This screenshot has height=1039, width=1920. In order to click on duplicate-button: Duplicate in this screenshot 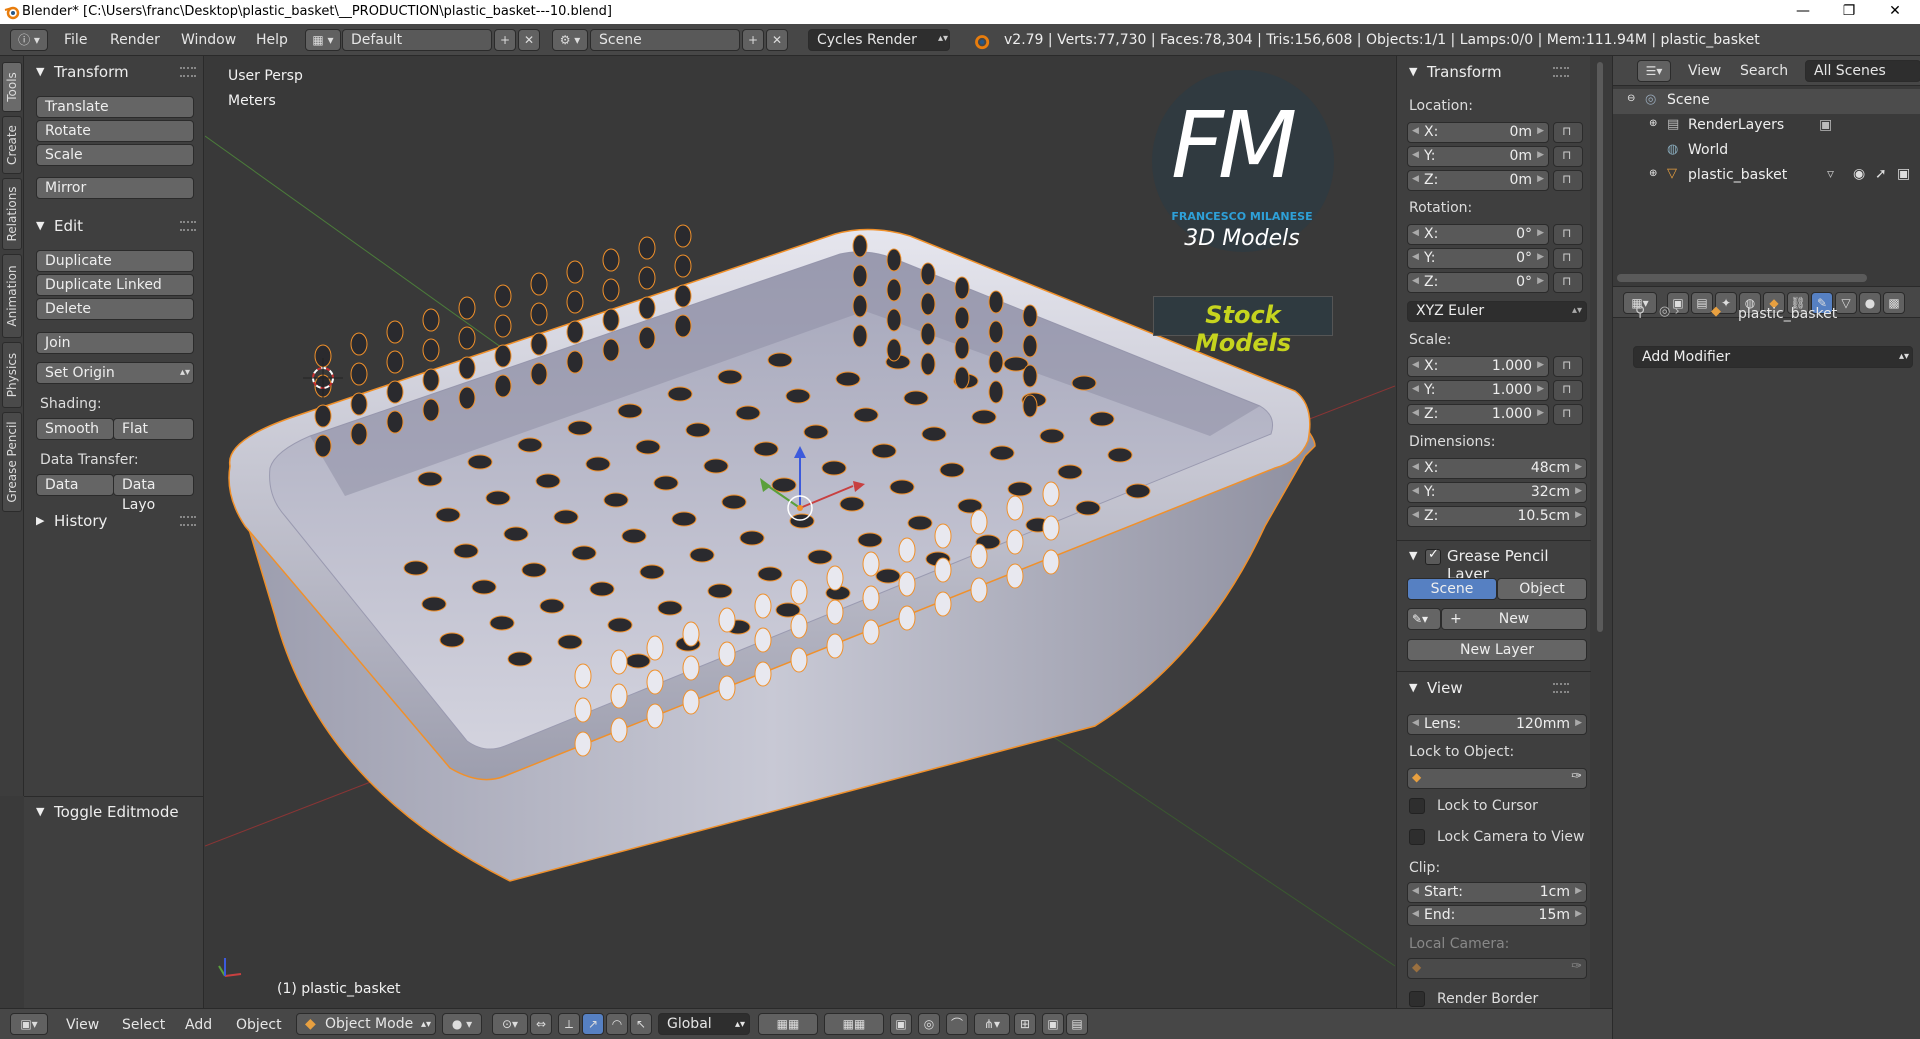, I will do `click(115, 261)`.